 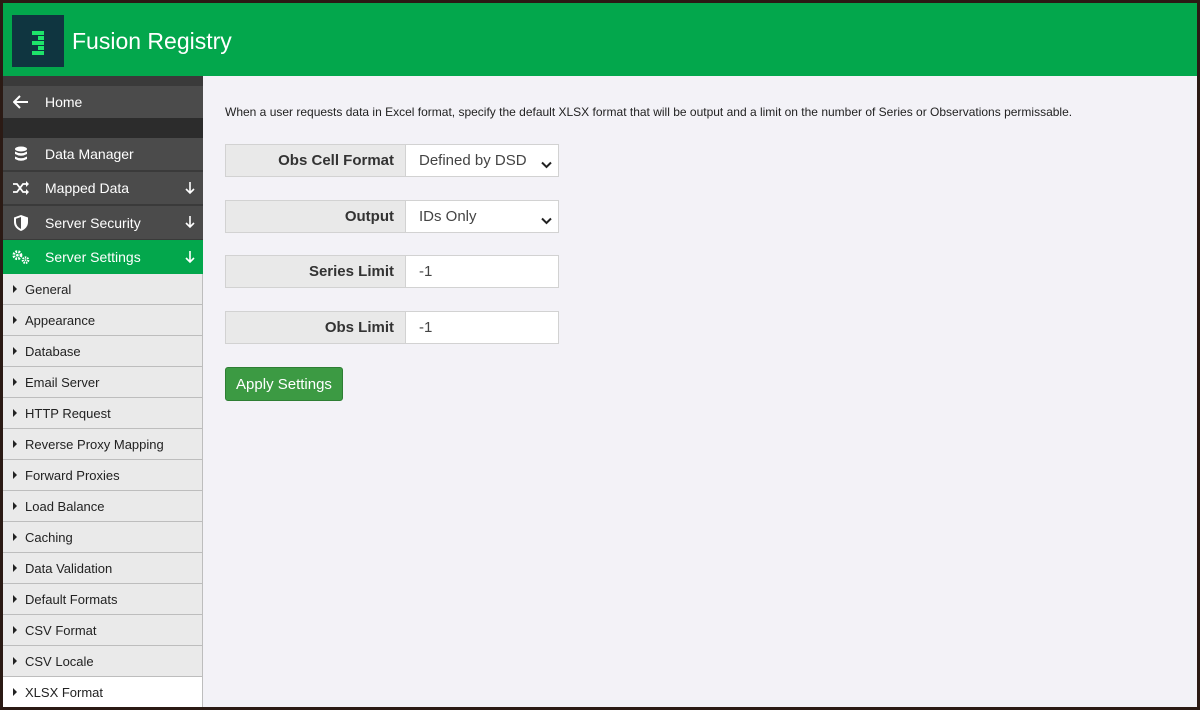 What do you see at coordinates (64, 102) in the screenshot?
I see `sidebar-item-label: Home` at bounding box center [64, 102].